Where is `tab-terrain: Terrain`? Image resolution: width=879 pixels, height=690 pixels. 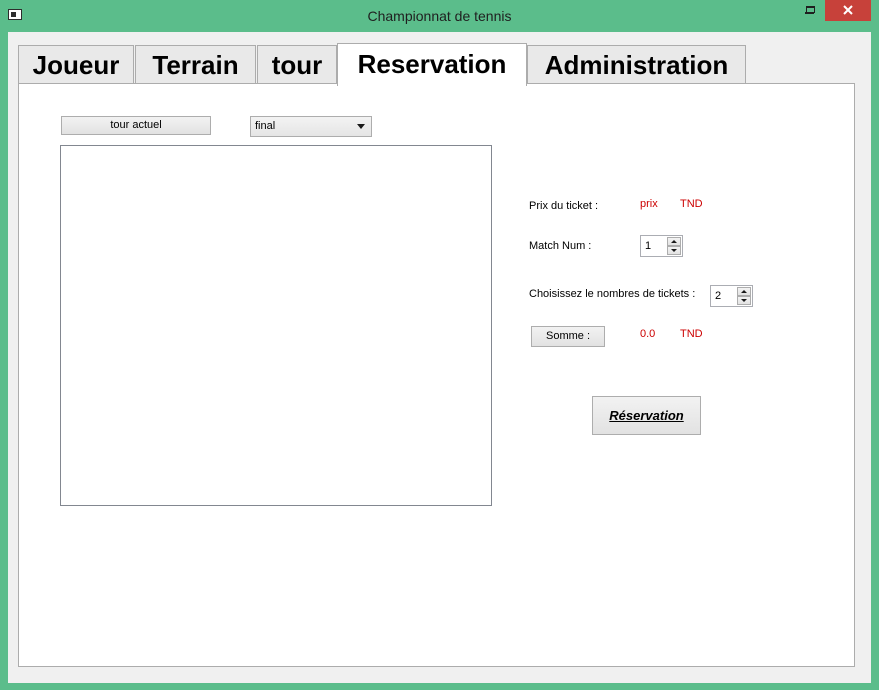 tab-terrain: Terrain is located at coordinates (195, 64).